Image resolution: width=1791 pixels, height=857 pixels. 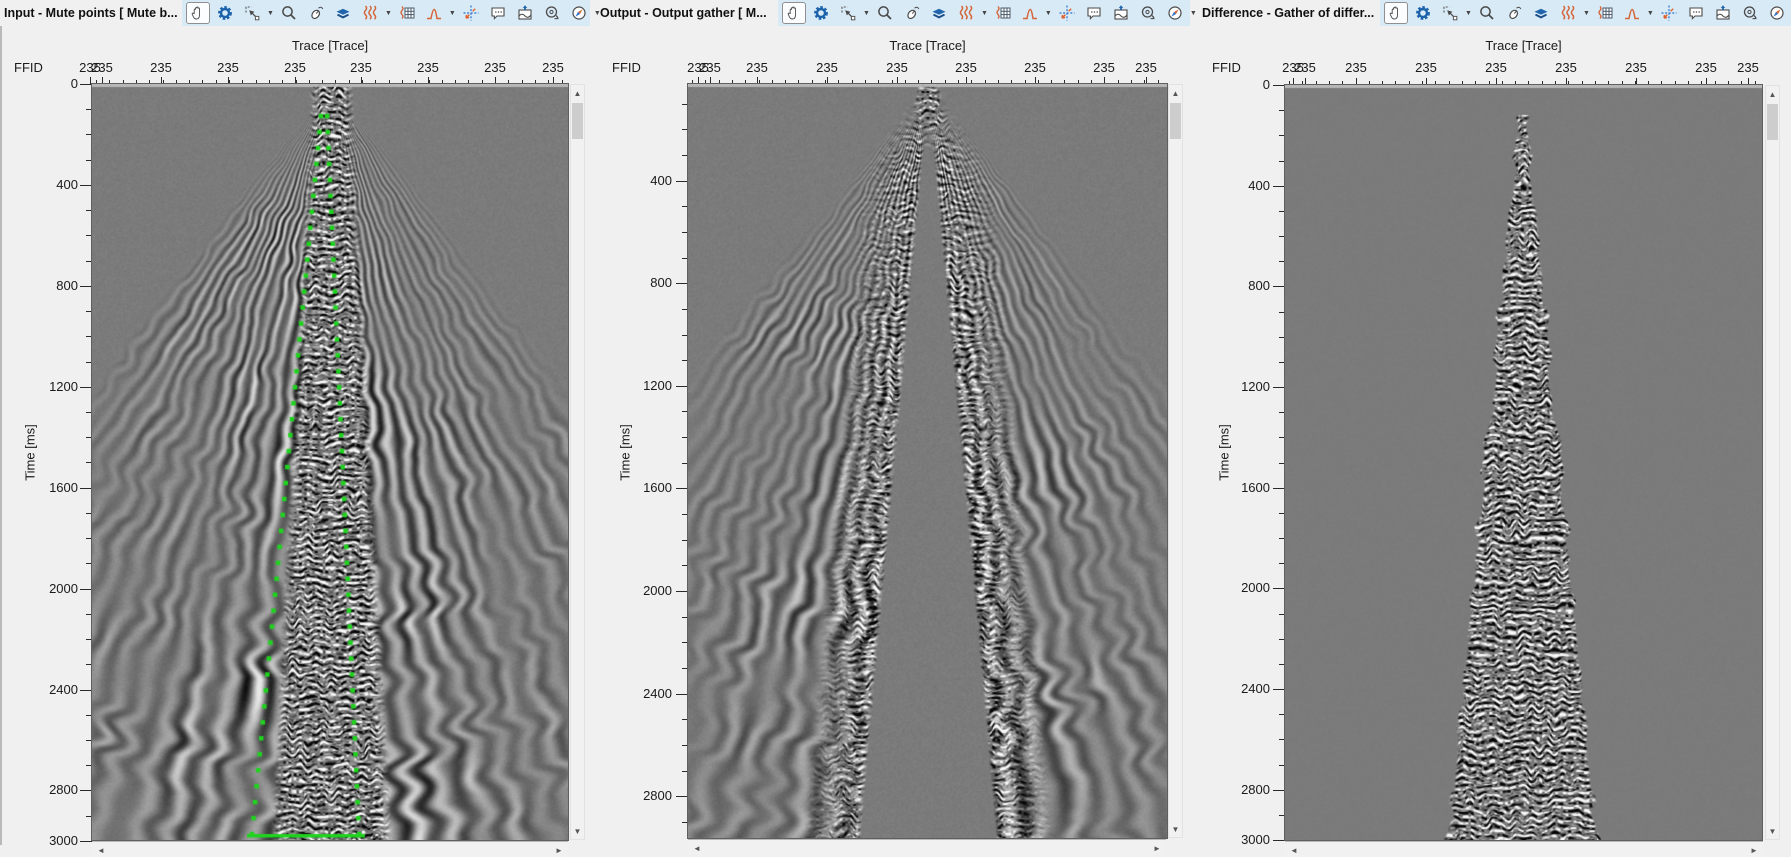 I want to click on time-tick-label: 2000, so click(x=1255, y=588).